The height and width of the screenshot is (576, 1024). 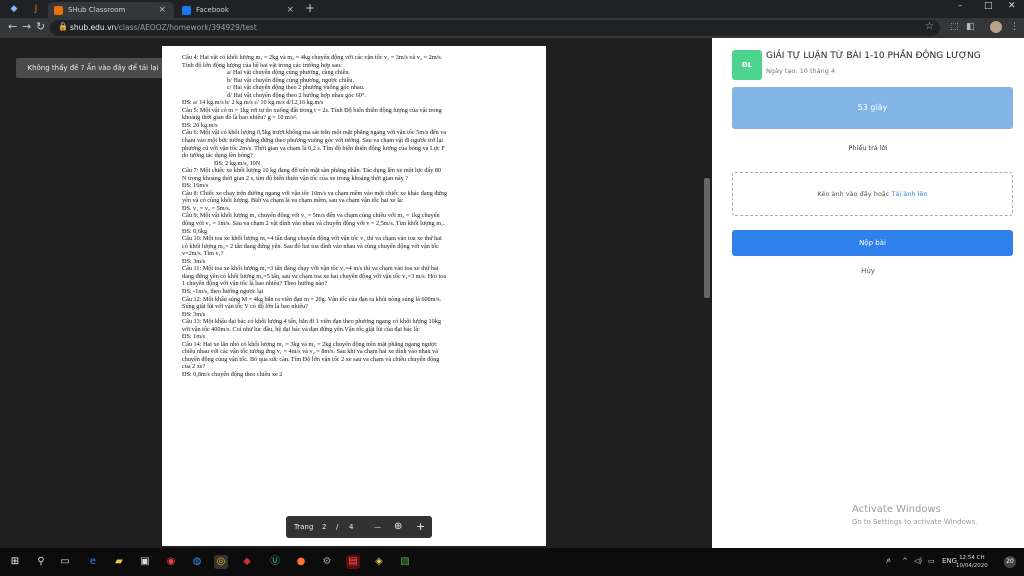 I want to click on zoom-search-icon: ⊕, so click(x=398, y=527).